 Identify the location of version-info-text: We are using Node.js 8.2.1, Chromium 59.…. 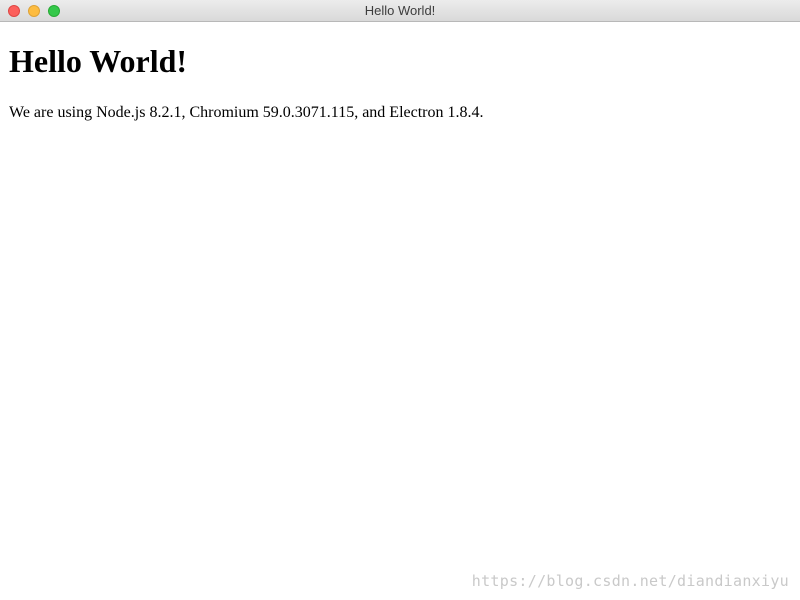
(246, 112).